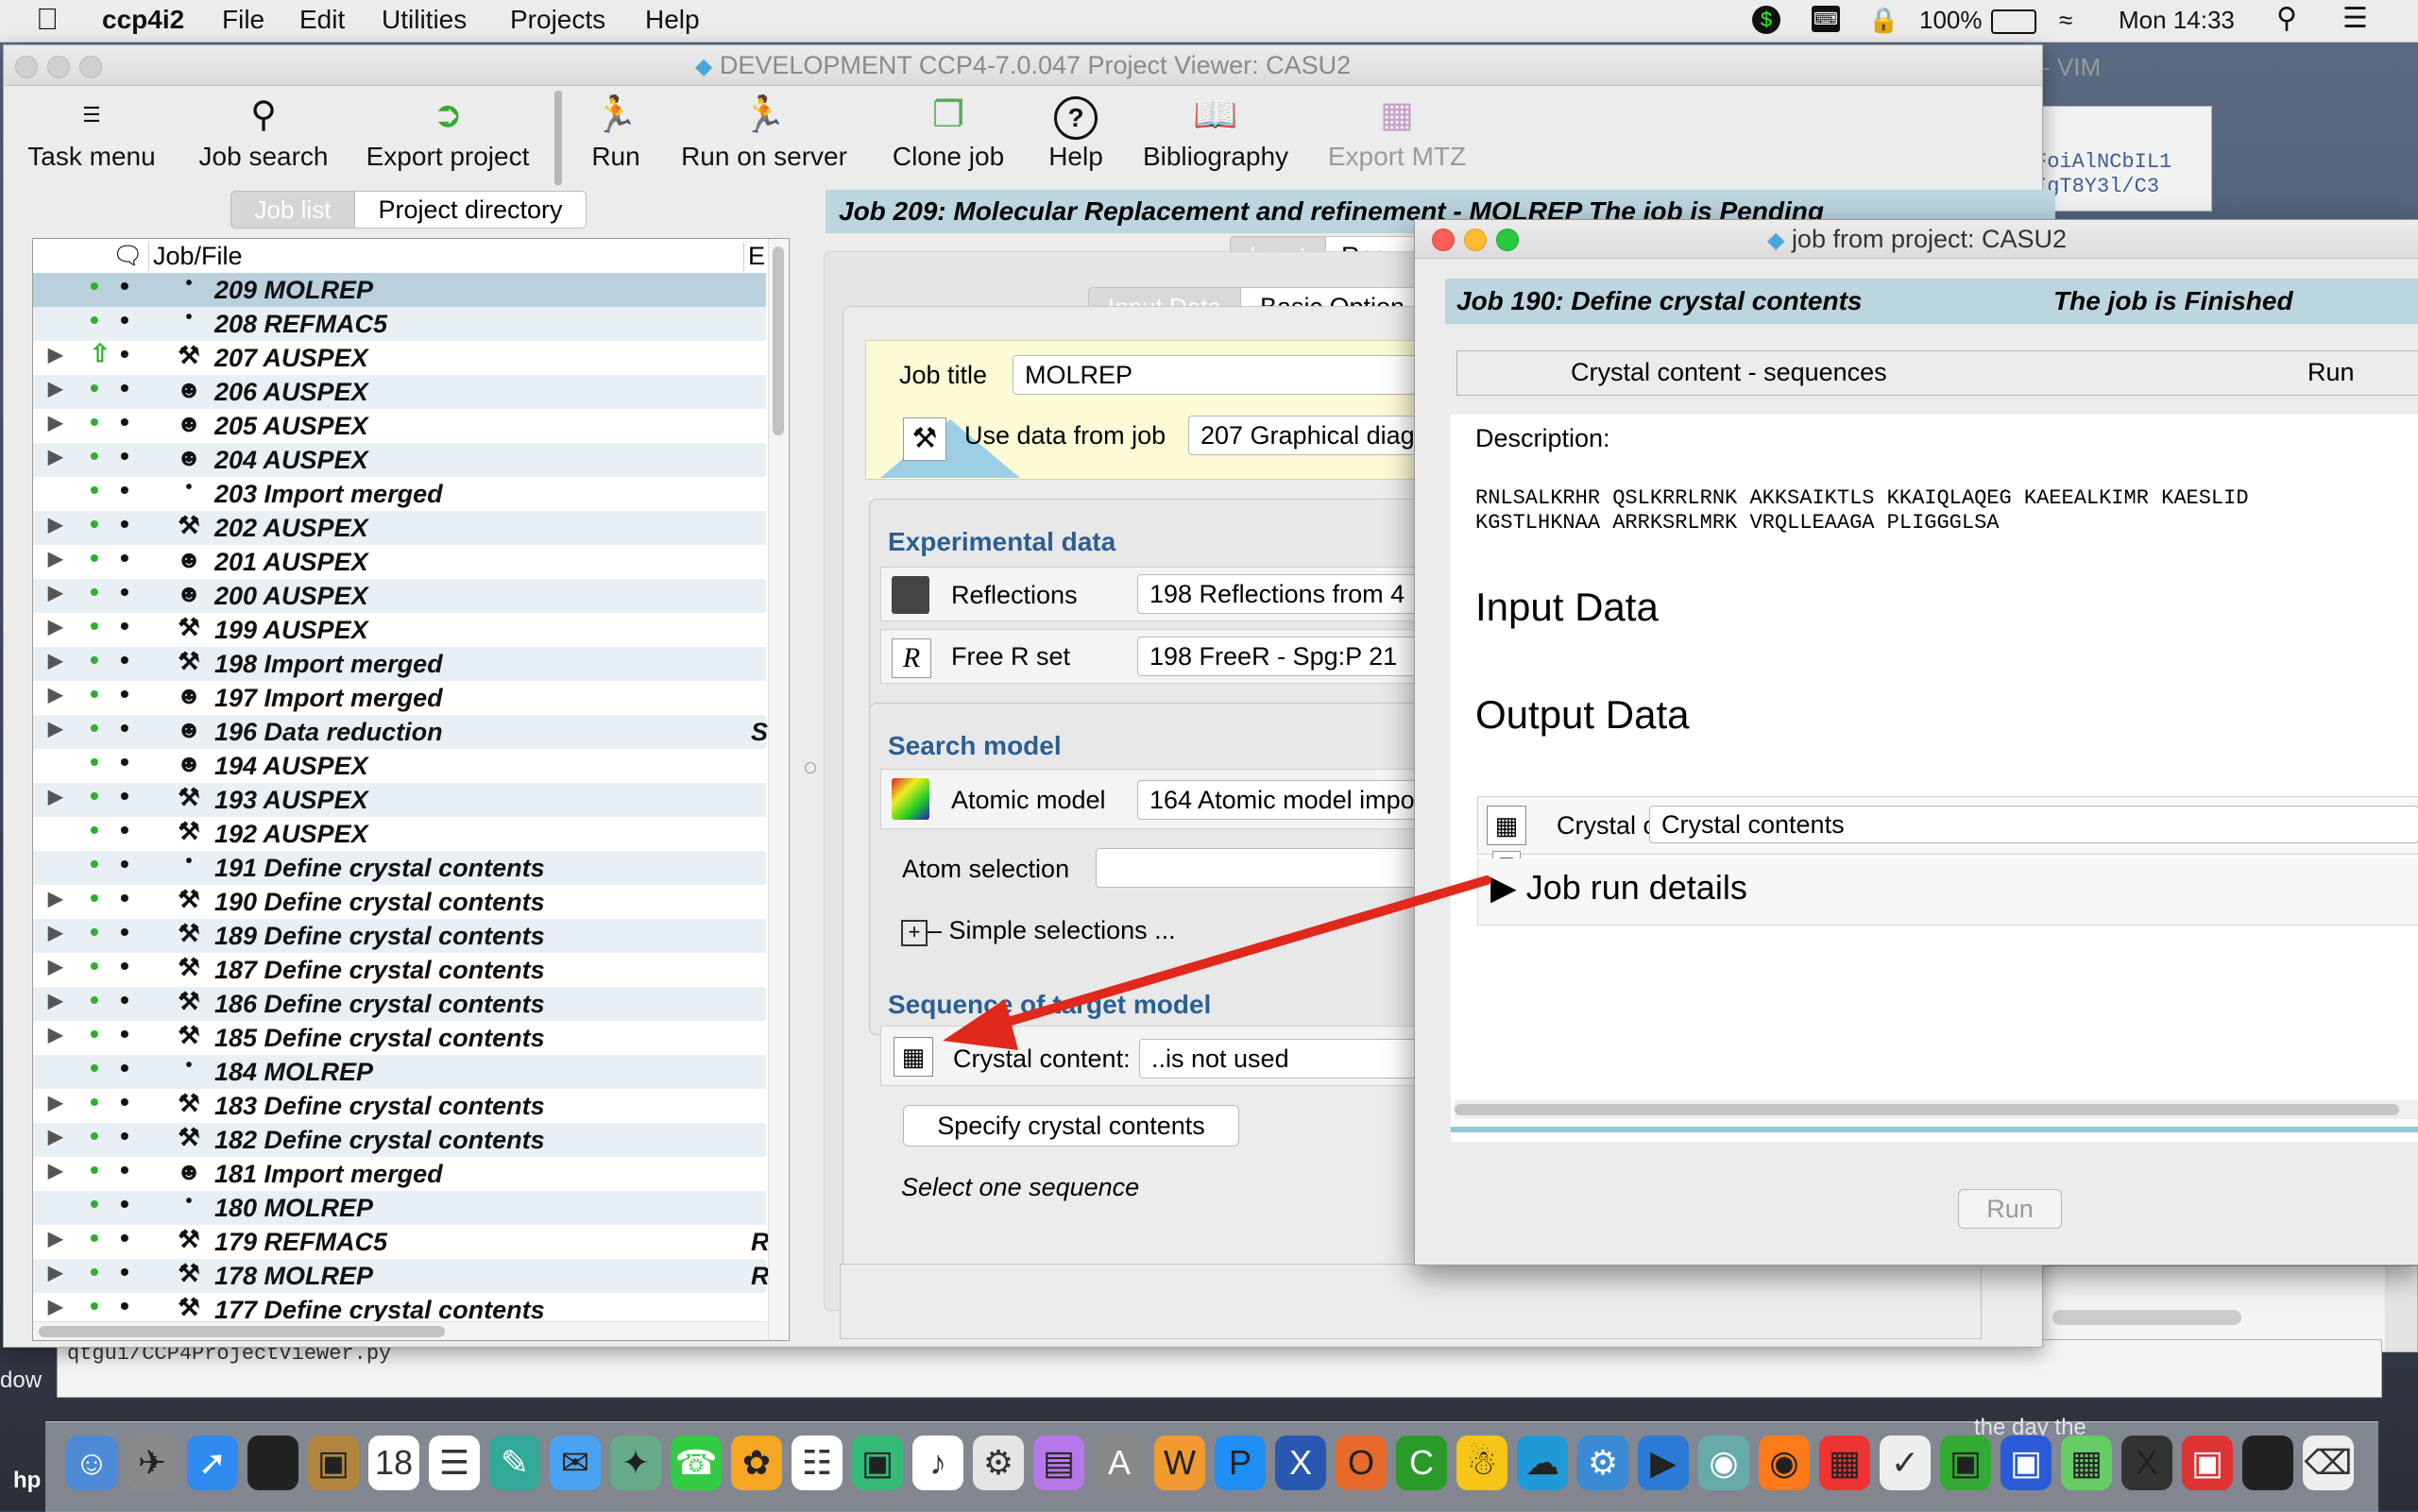 This screenshot has height=1512, width=2418. I want to click on numbers-icon: ▣, so click(877, 1463).